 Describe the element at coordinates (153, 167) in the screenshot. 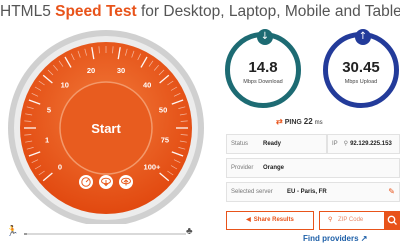

I see `gauge-tick-label: 100+` at that location.